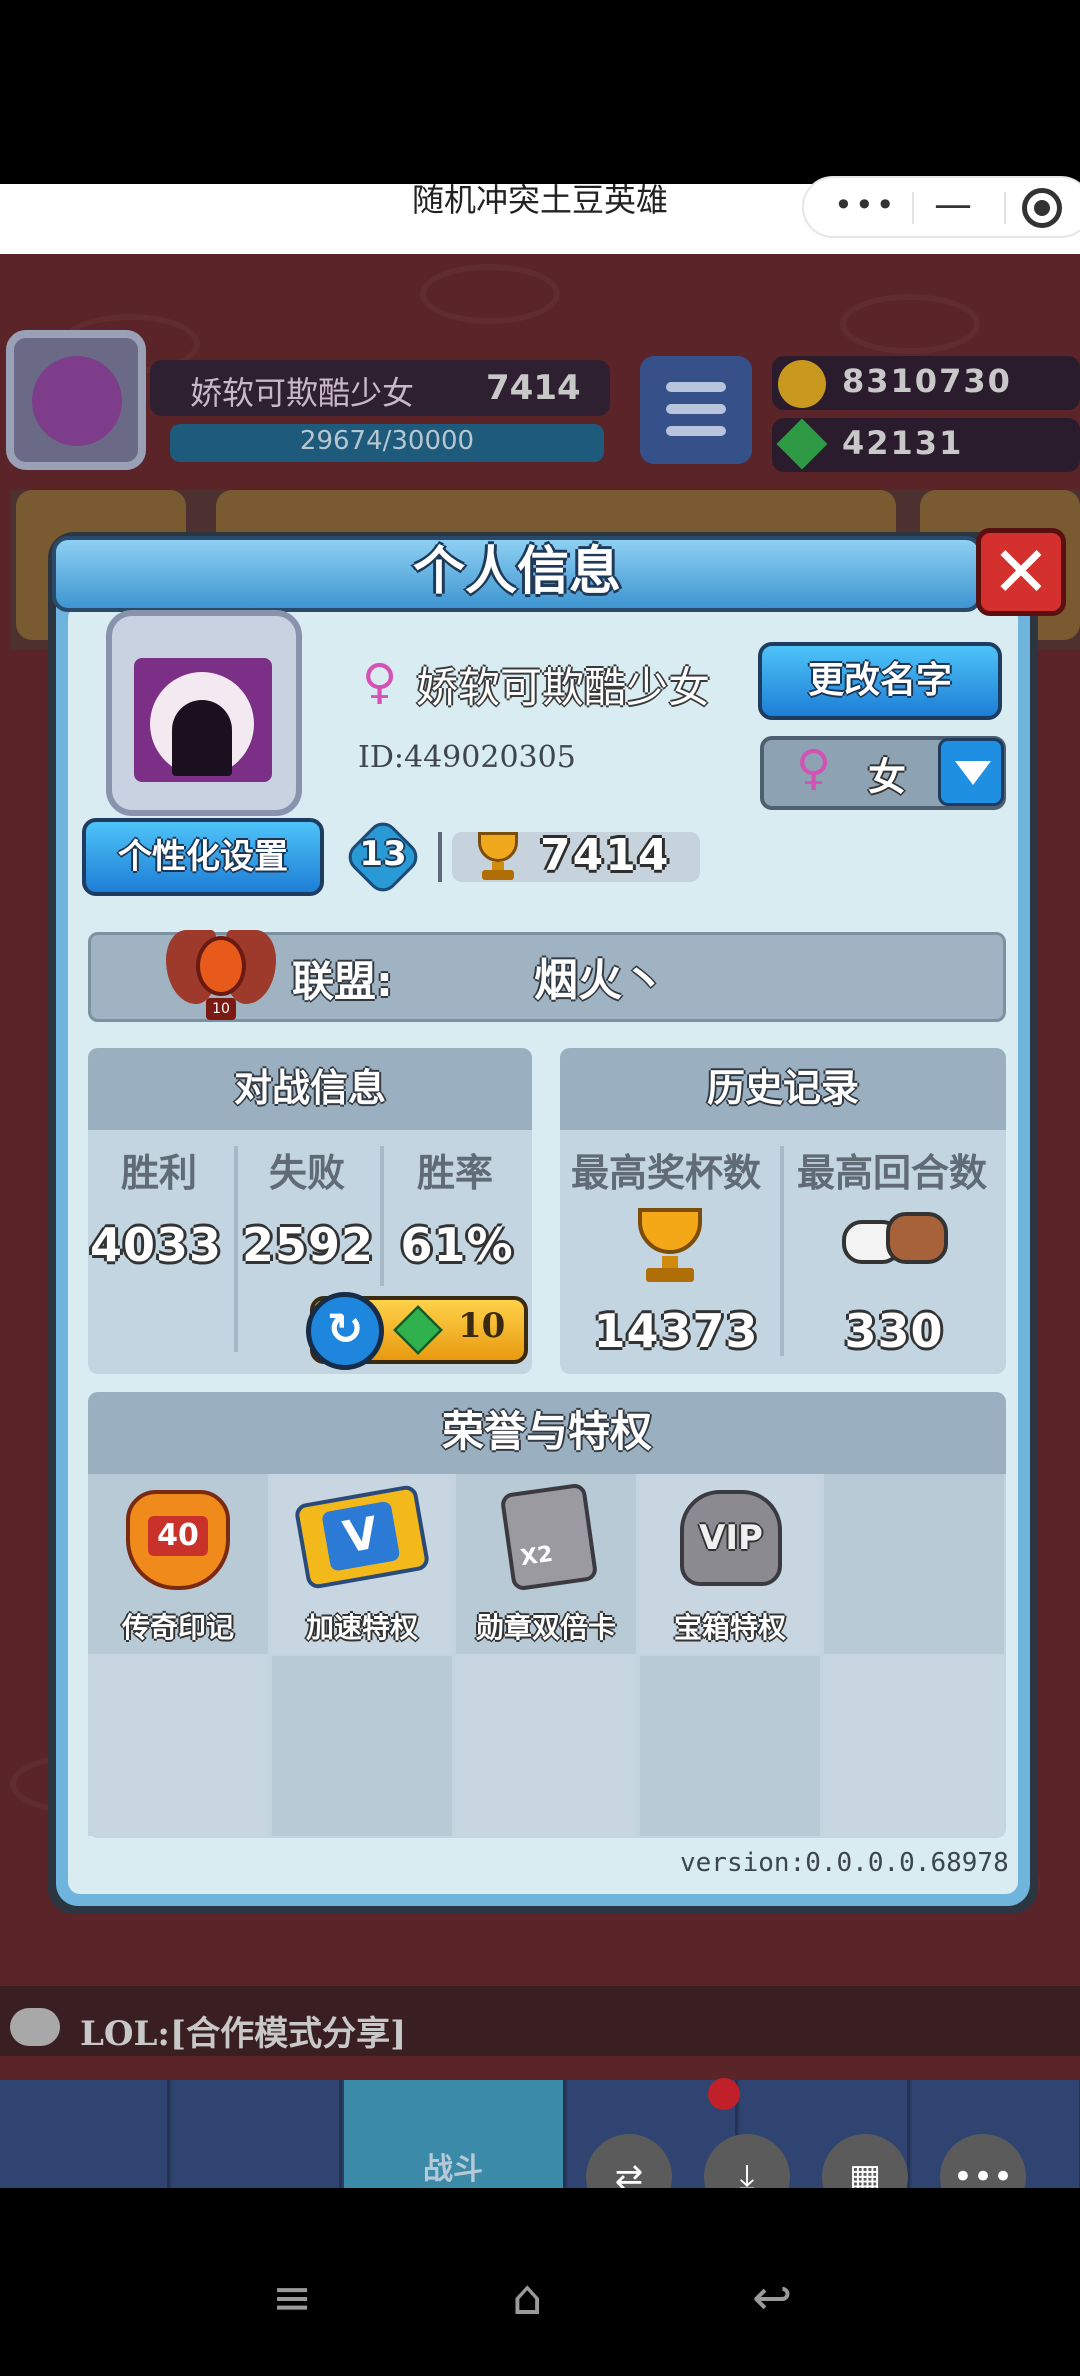 The width and height of the screenshot is (1080, 2376). I want to click on honor-label-double-medal: 勋章双倍卡, so click(545, 1627).